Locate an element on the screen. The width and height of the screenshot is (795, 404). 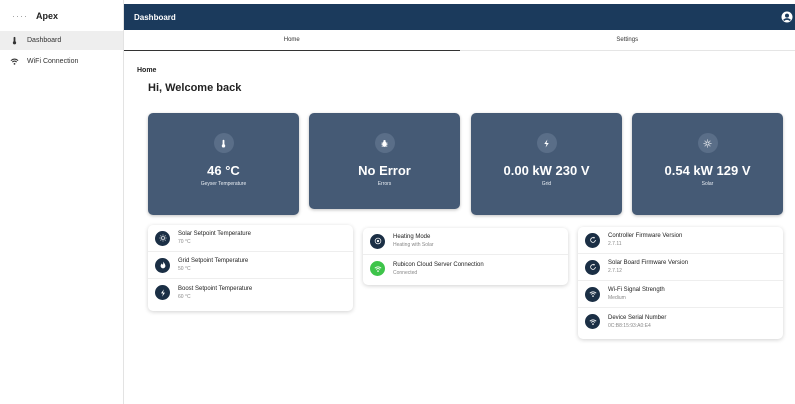
item-value: Heating with Solar is located at coordinates (413, 245).